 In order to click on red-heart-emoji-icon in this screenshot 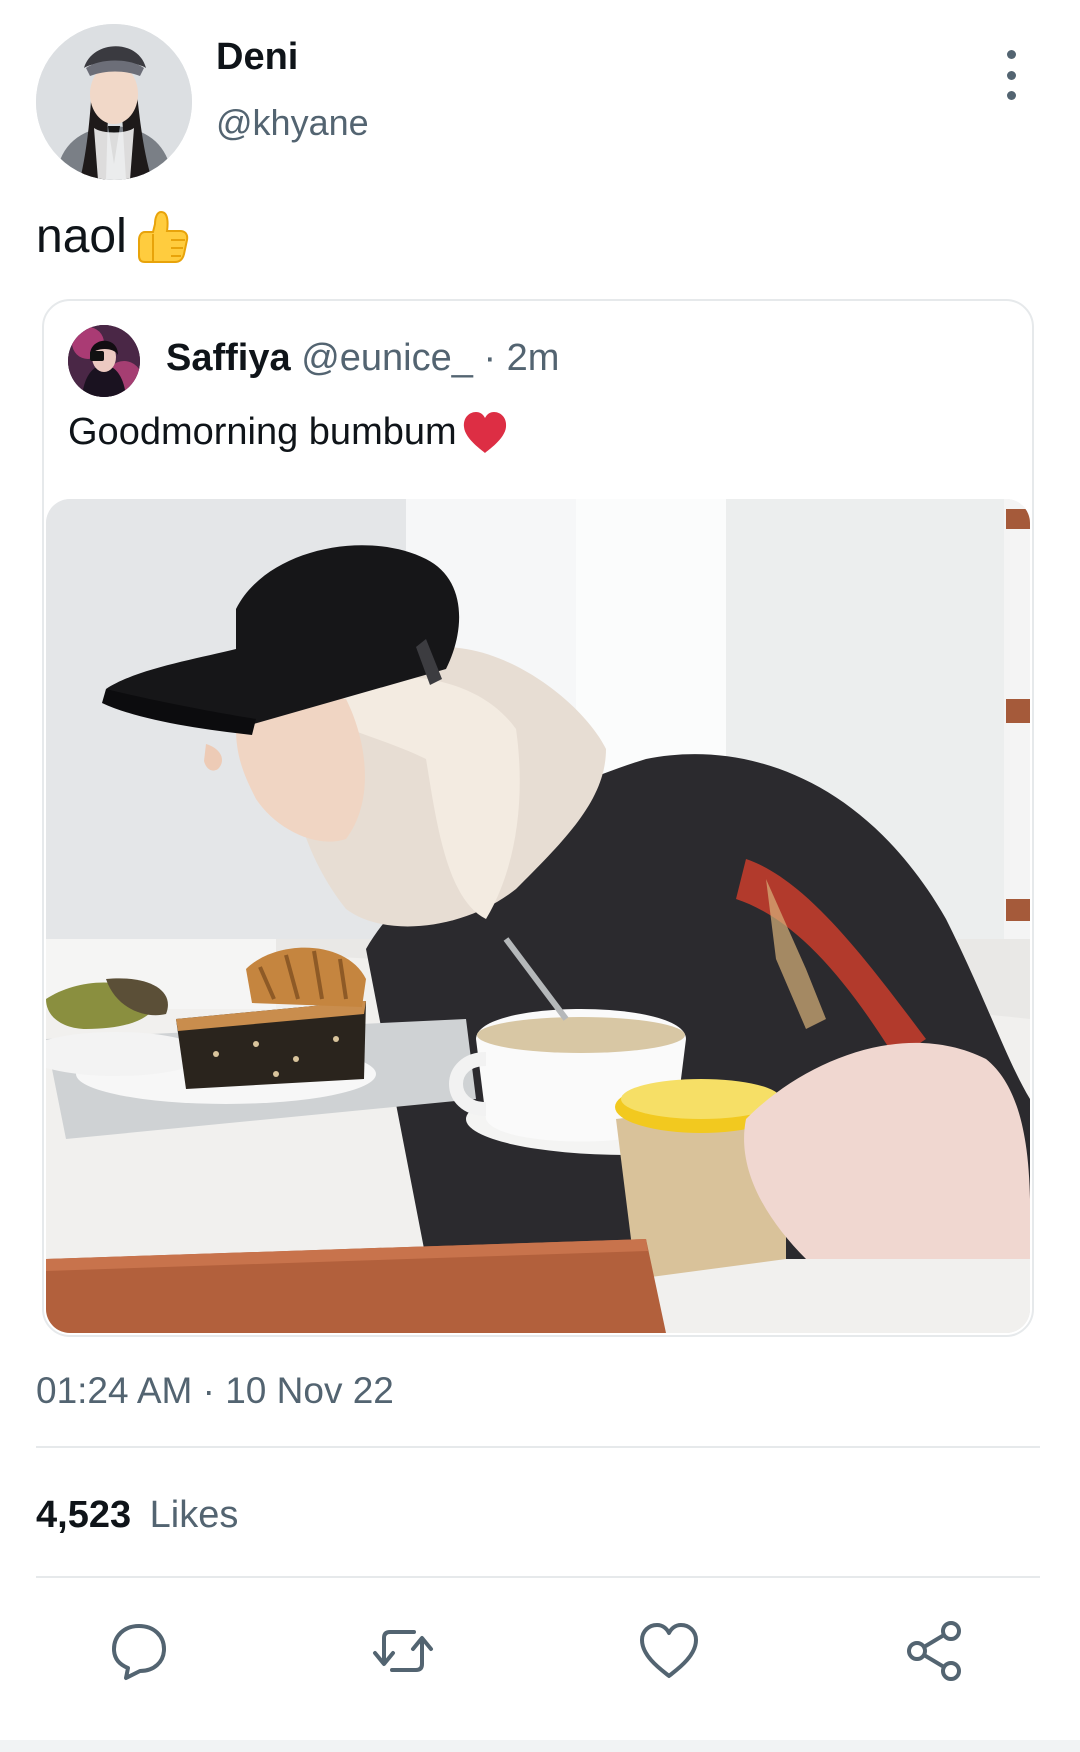, I will do `click(484, 432)`.